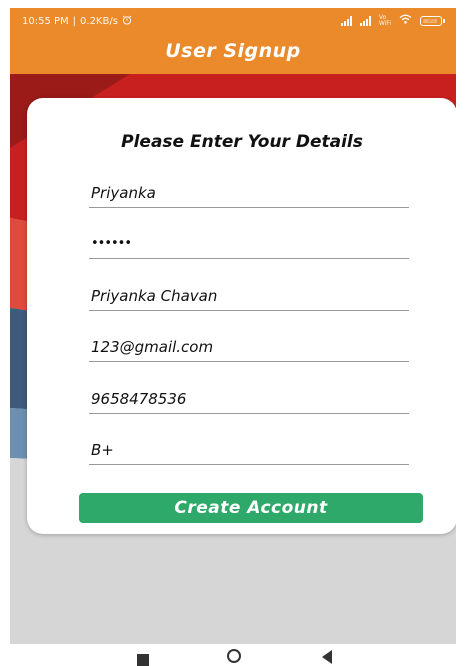  What do you see at coordinates (143, 660) in the screenshot?
I see `square-recents-icon` at bounding box center [143, 660].